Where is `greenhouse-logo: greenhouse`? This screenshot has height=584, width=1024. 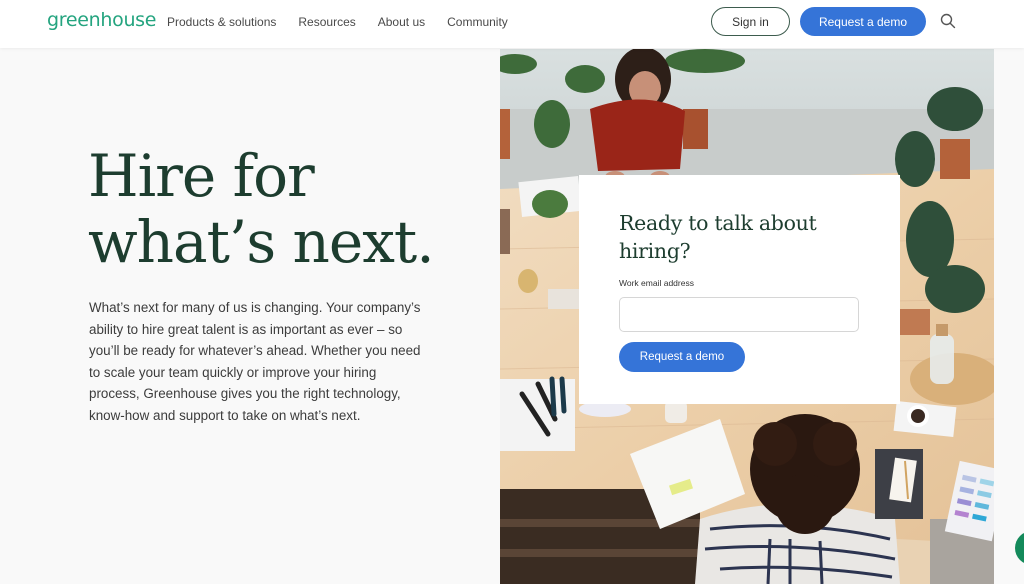 greenhouse-logo: greenhouse is located at coordinates (101, 20).